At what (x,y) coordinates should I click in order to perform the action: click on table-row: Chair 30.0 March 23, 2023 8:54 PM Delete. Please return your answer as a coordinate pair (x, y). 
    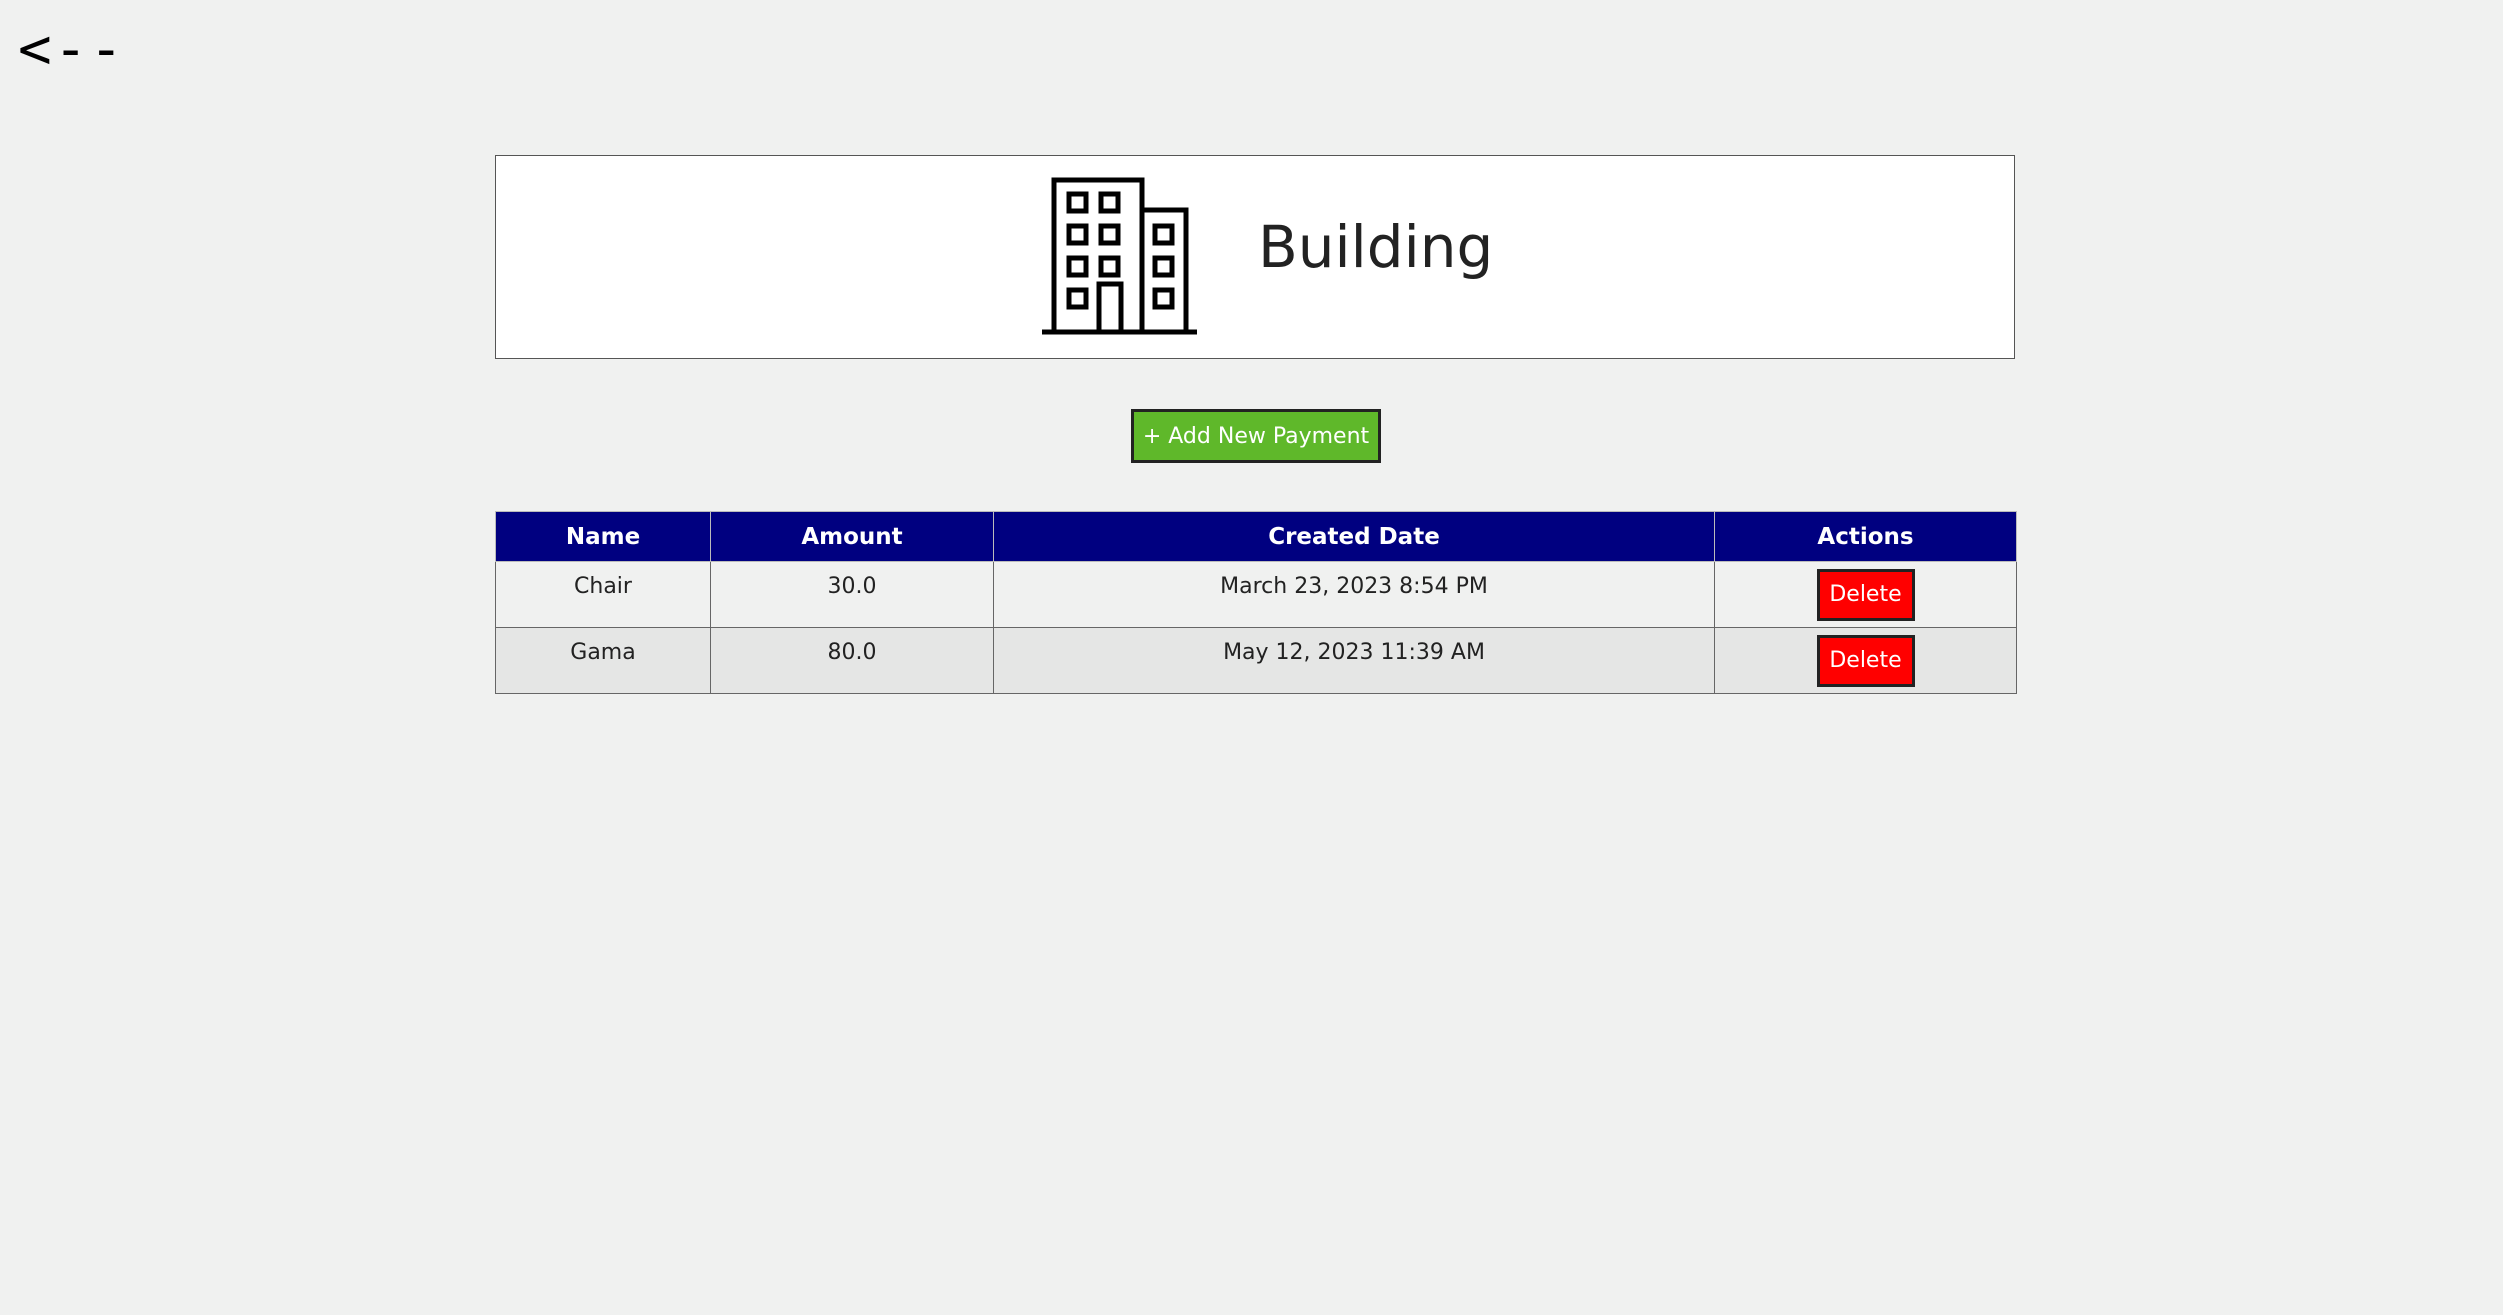
    Looking at the image, I should click on (1256, 594).